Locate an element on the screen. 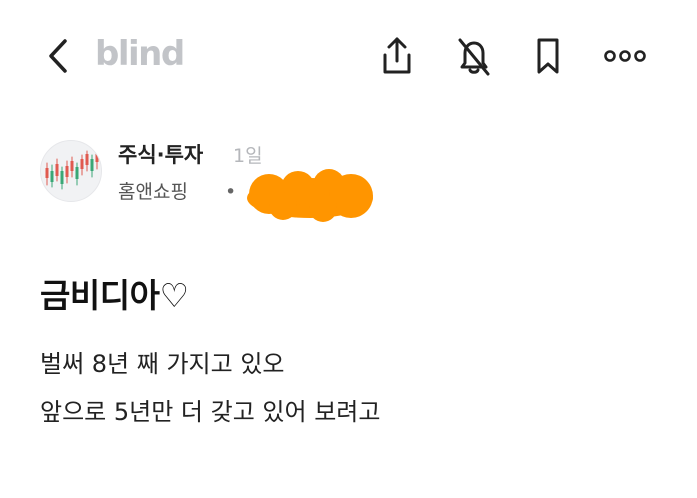  more-dots-icon is located at coordinates (625, 56).